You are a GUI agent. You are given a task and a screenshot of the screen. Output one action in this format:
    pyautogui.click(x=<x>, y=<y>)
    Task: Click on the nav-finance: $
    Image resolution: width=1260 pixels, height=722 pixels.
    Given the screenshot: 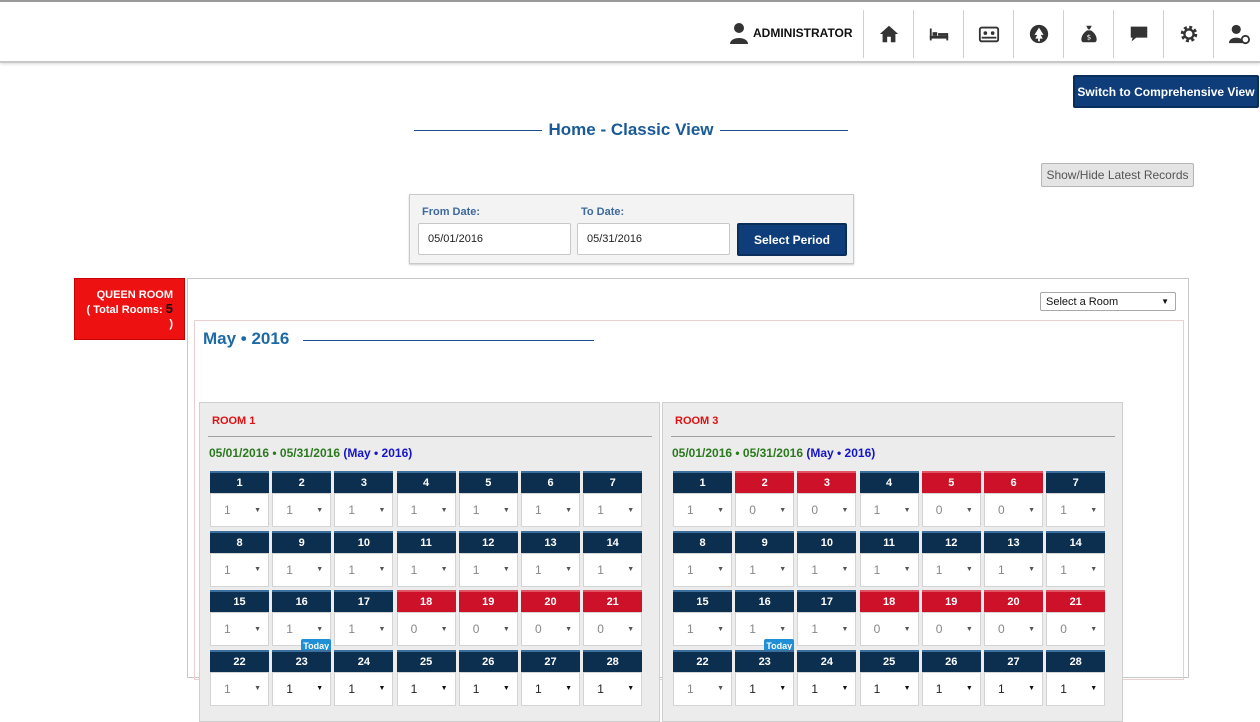 What is the action you would take?
    pyautogui.click(x=1088, y=34)
    